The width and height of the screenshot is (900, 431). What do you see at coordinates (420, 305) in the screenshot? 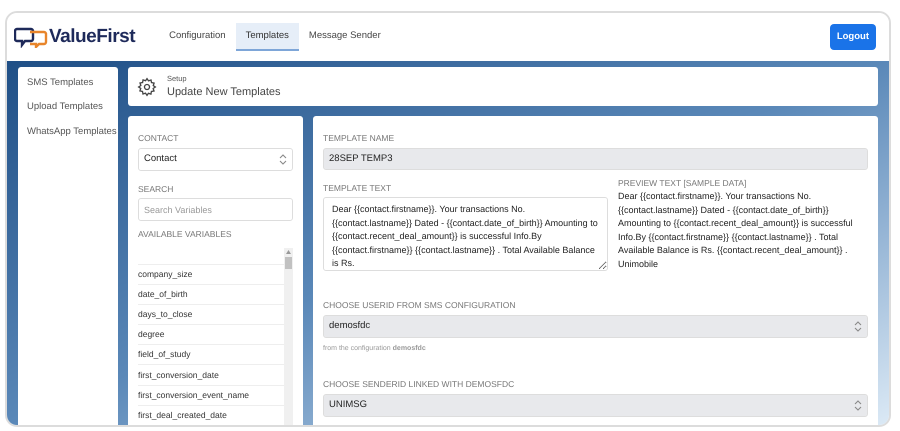
I see `field-label: CHOOSE USERID FROM SMS CONFIGURATION` at bounding box center [420, 305].